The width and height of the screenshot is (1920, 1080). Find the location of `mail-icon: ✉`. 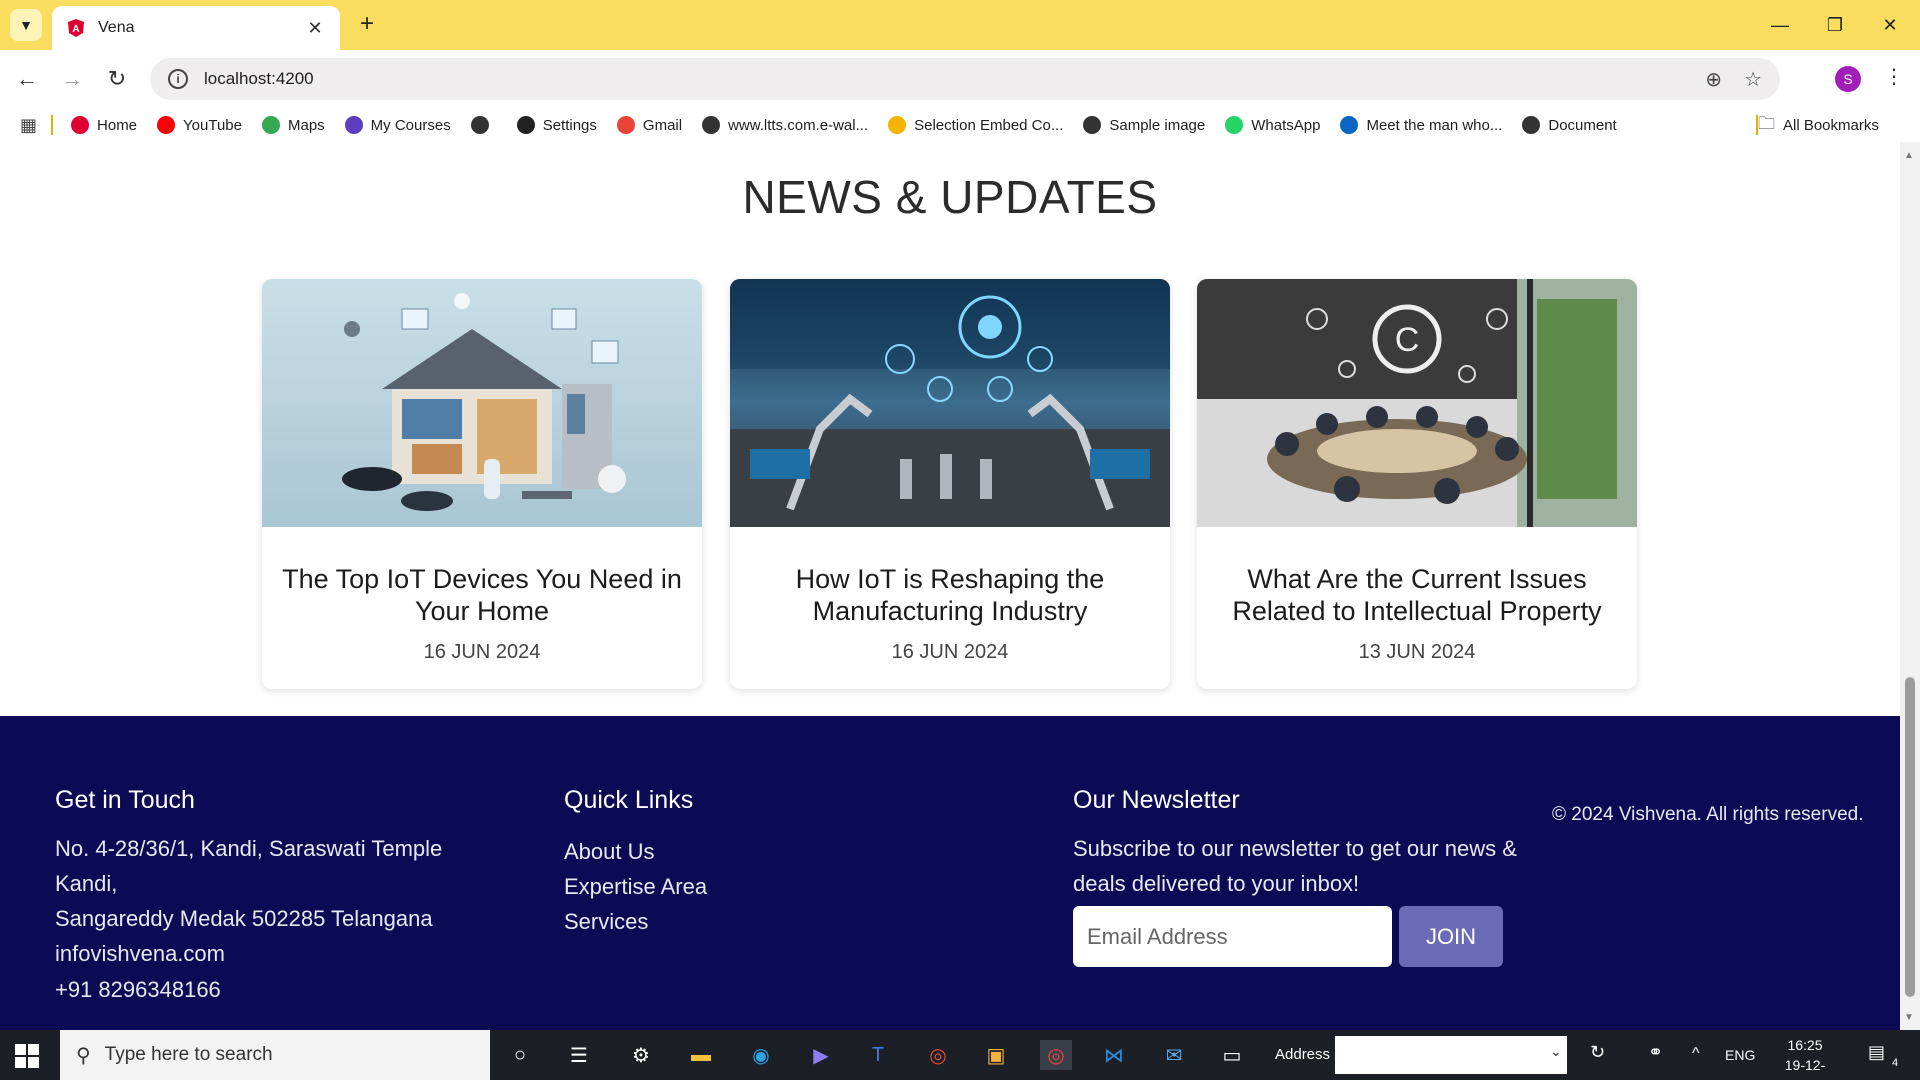

mail-icon: ✉ is located at coordinates (1174, 1055).